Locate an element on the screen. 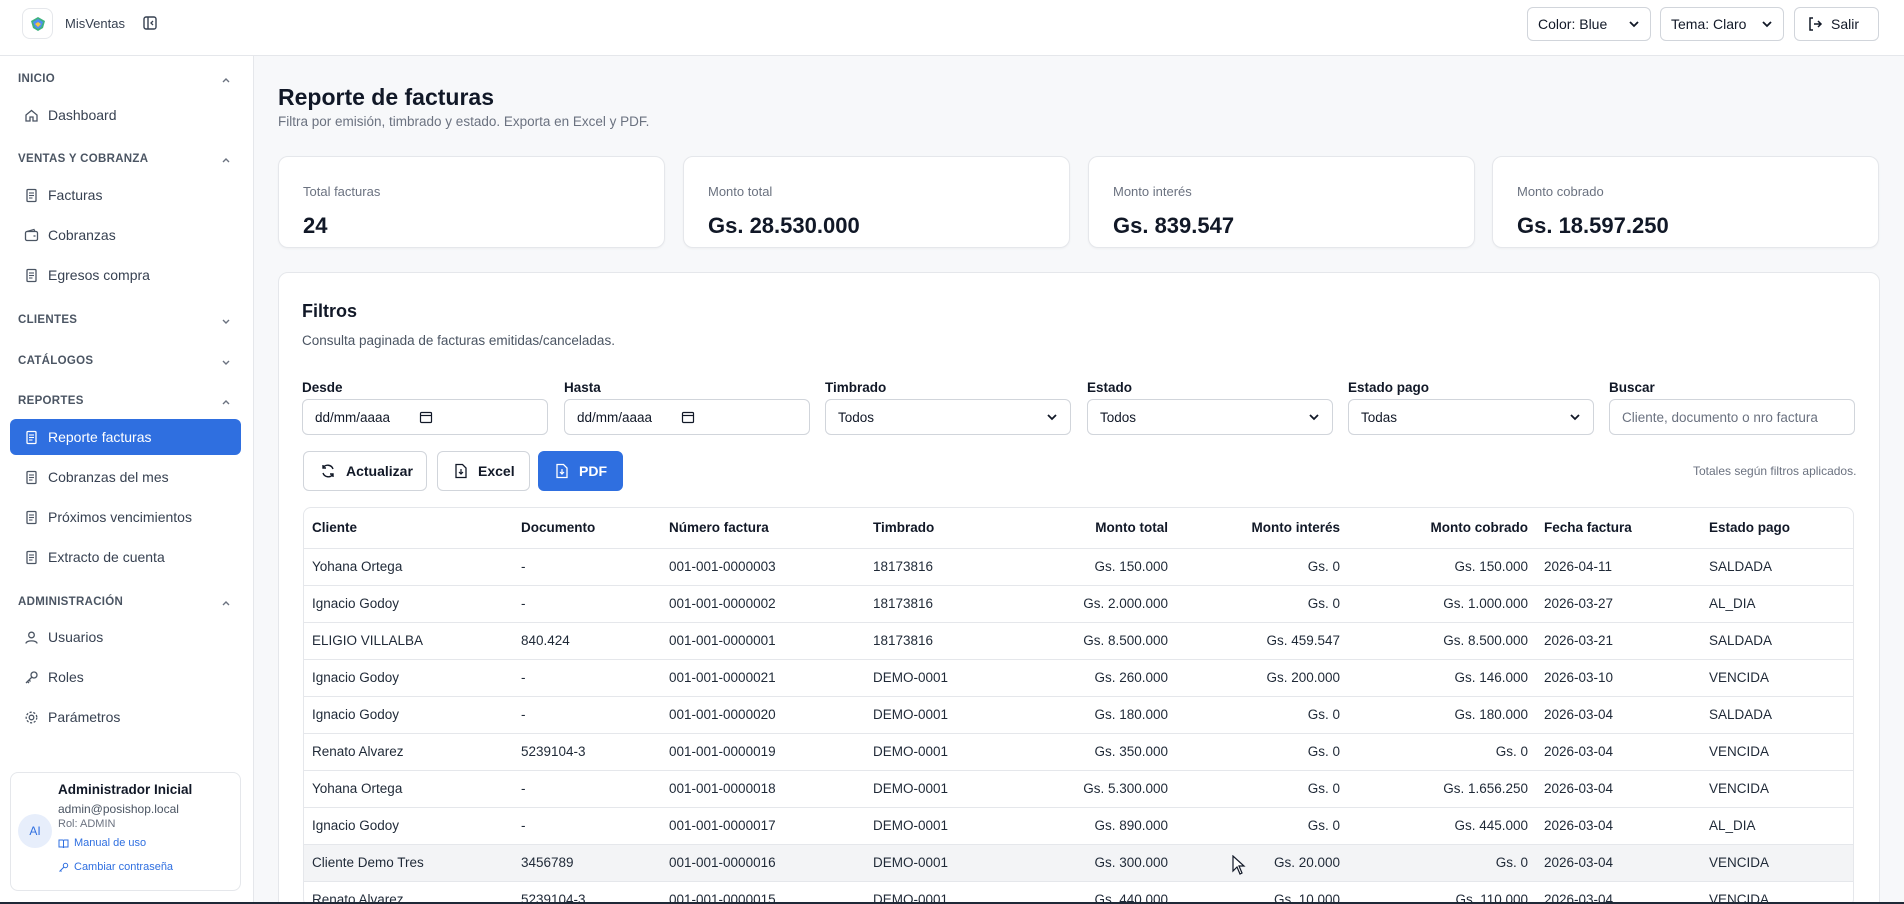 This screenshot has height=904, width=1904. book-icon is located at coordinates (63, 843).